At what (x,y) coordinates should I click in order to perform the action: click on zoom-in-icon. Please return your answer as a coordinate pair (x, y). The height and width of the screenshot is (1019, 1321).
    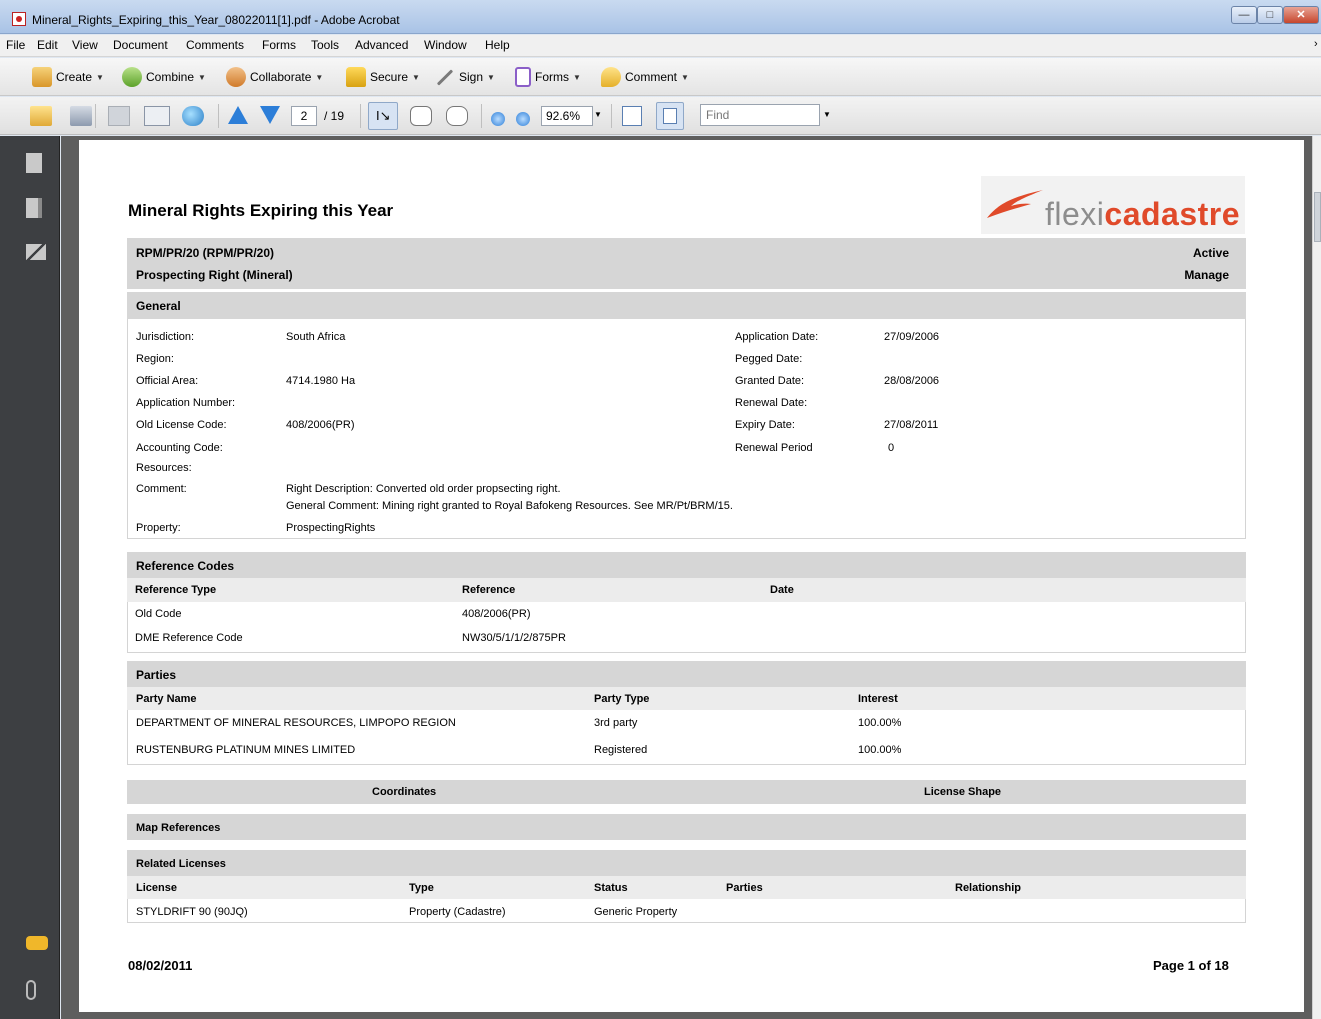
    Looking at the image, I should click on (523, 119).